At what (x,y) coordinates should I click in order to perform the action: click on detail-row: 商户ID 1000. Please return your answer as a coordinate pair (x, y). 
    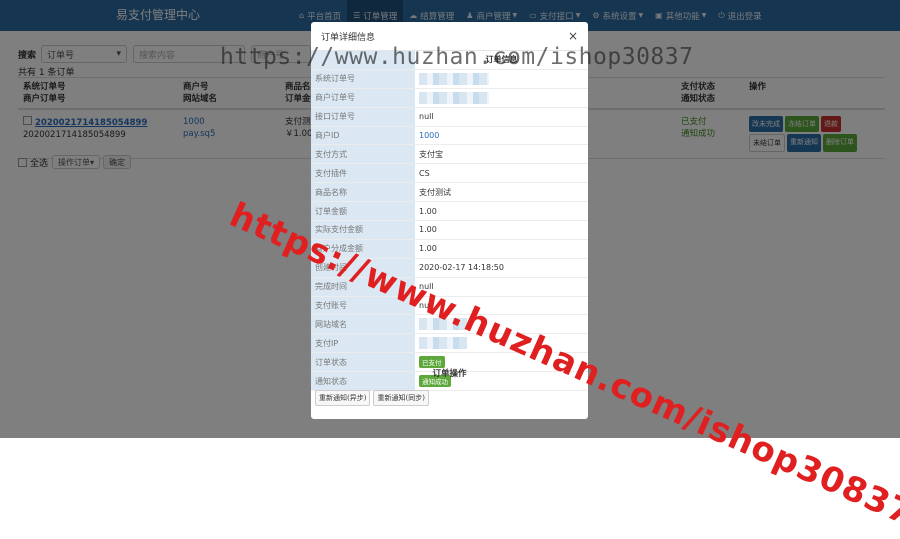
    Looking at the image, I should click on (449, 136).